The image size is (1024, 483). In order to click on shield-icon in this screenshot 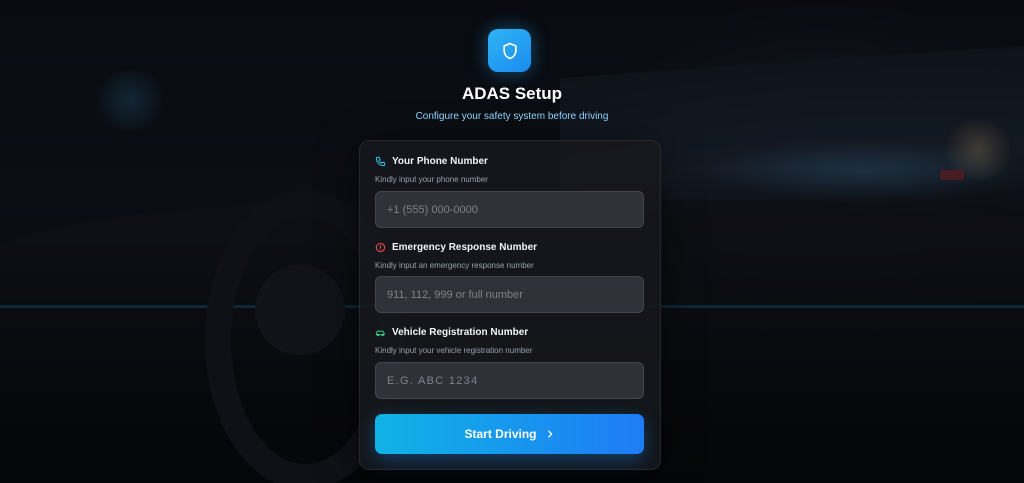, I will do `click(509, 50)`.